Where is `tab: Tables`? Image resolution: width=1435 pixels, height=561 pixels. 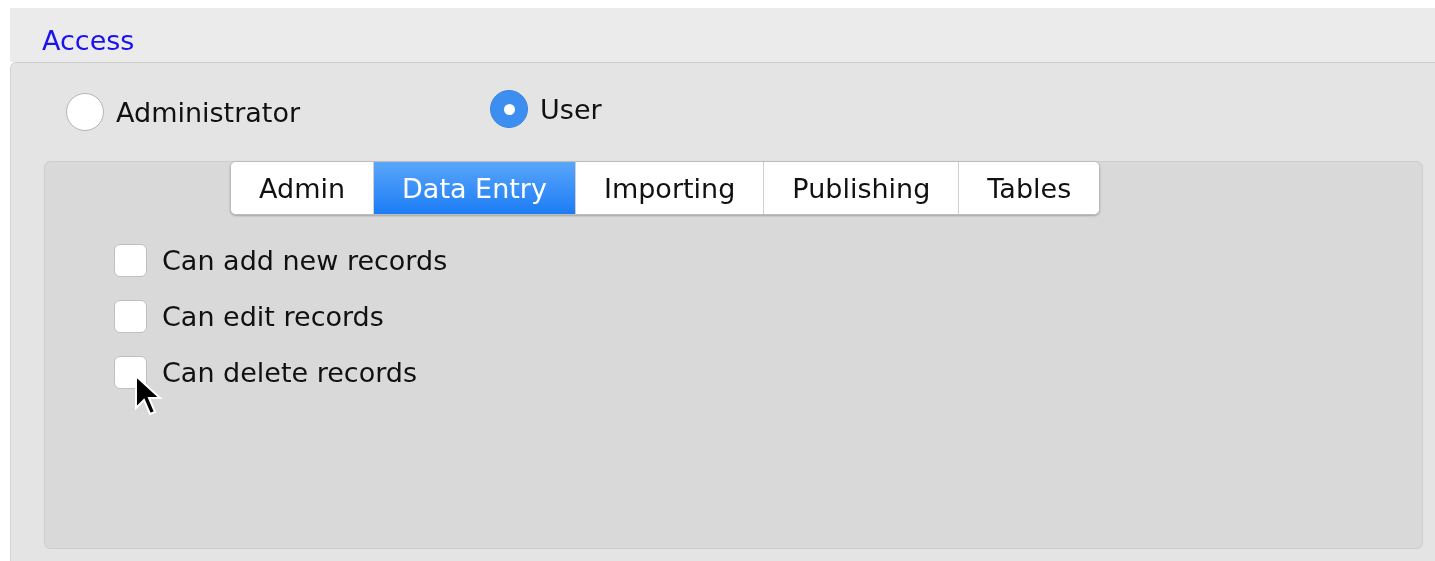
tab: Tables is located at coordinates (1029, 188).